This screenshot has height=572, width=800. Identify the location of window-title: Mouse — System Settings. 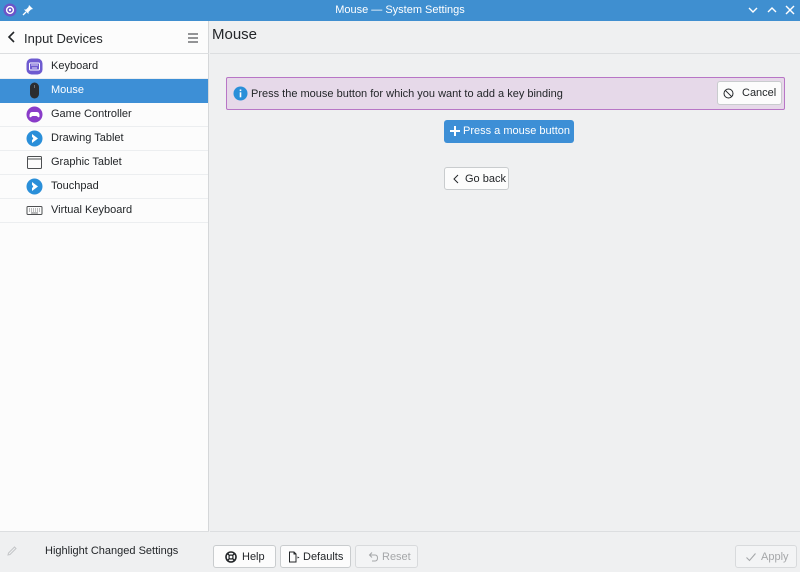
(400, 10).